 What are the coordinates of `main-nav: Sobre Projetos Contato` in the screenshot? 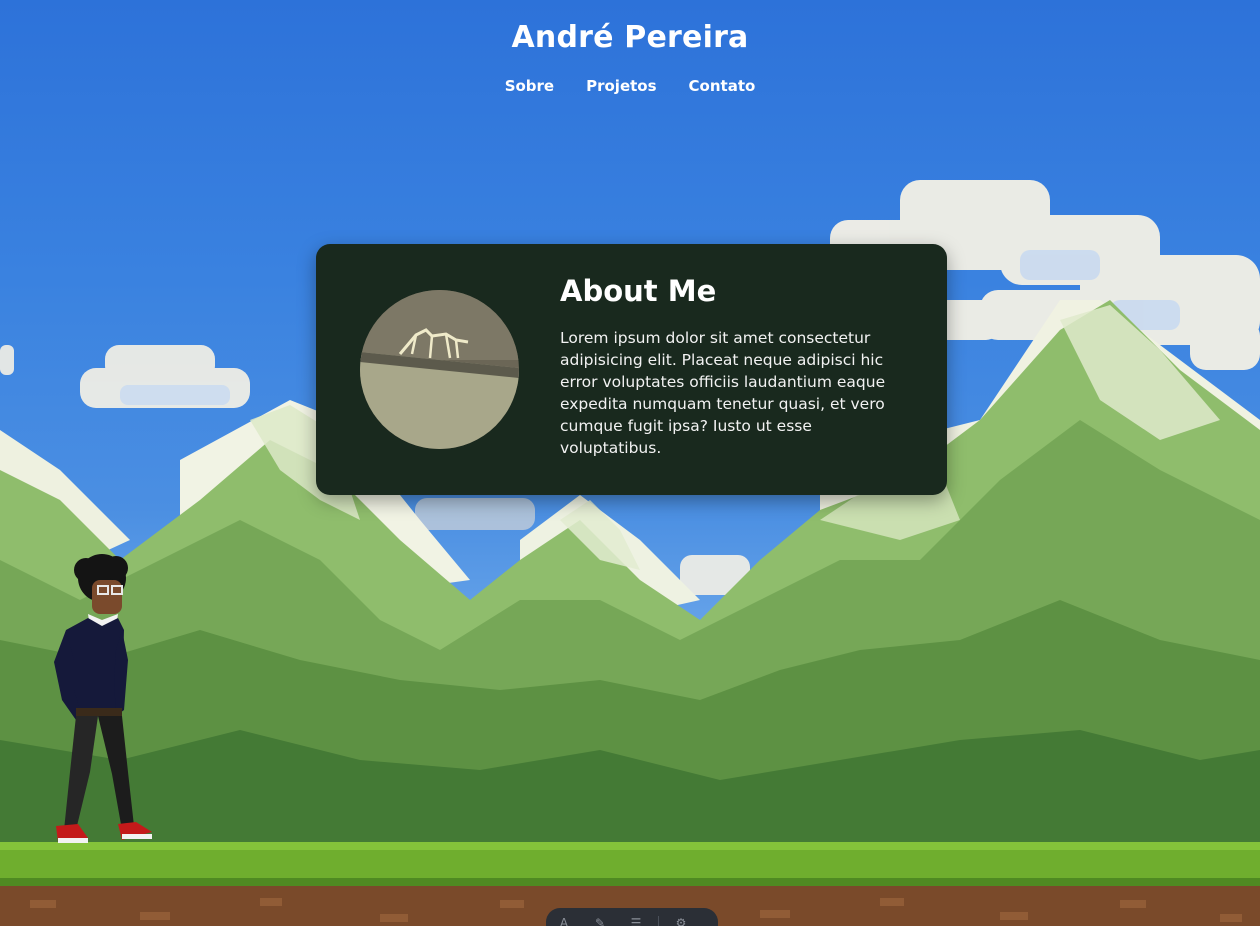 It's located at (630, 86).